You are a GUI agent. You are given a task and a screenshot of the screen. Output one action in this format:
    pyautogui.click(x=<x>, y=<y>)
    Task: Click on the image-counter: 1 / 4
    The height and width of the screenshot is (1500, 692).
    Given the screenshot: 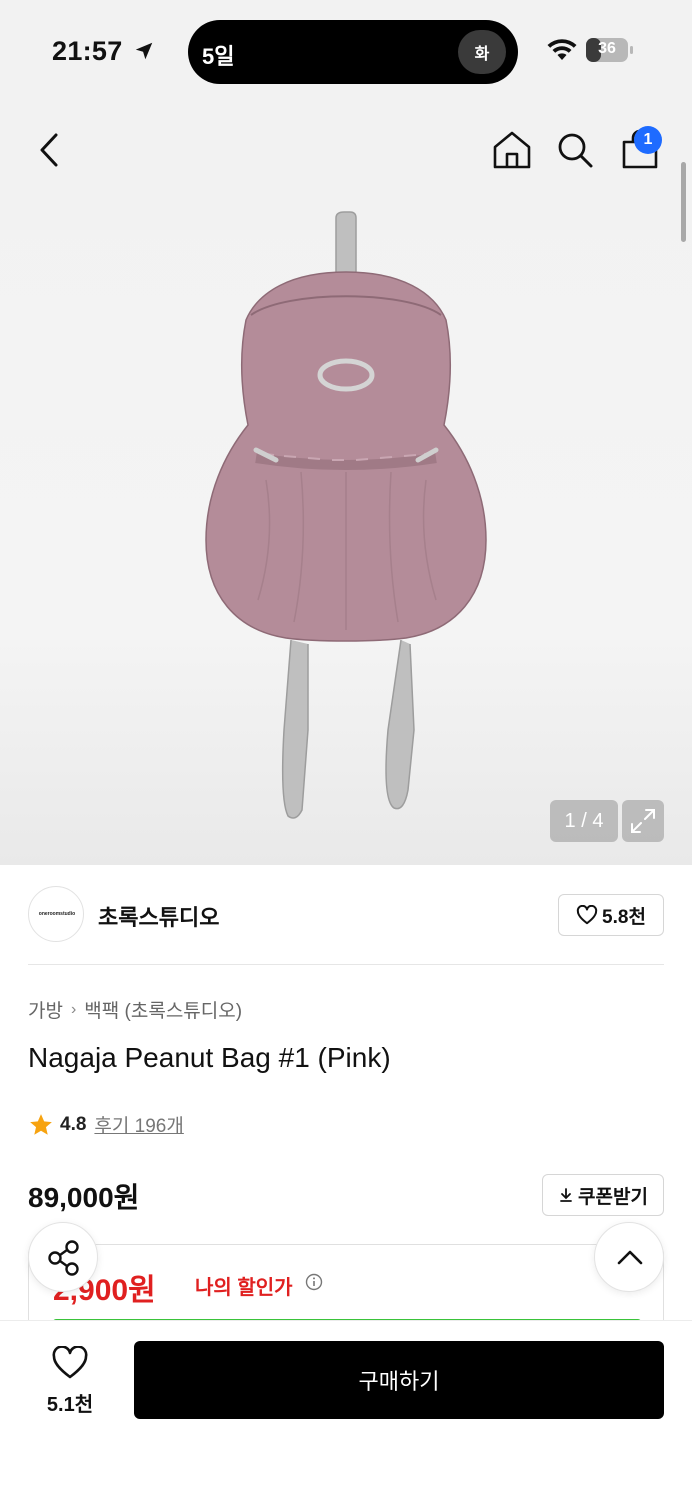 What is the action you would take?
    pyautogui.click(x=584, y=821)
    